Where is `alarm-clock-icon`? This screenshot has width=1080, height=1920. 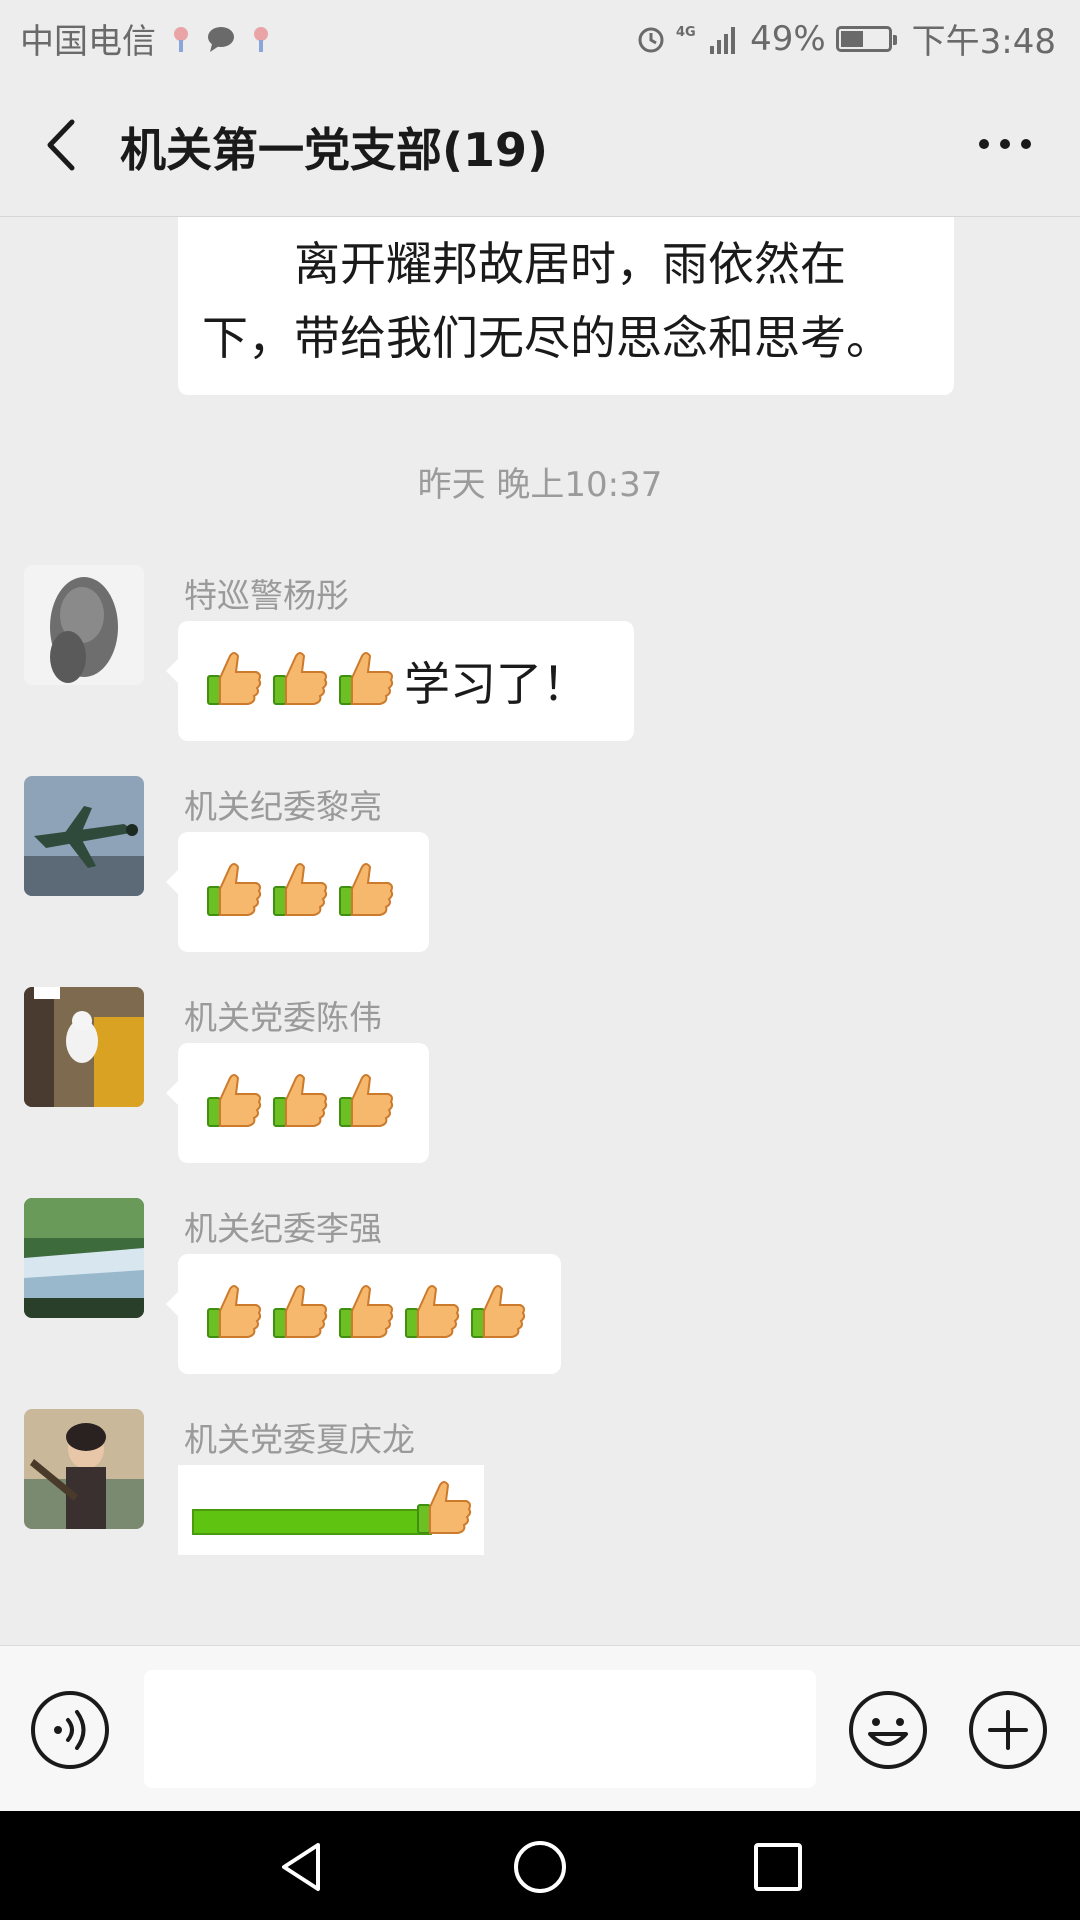 alarm-clock-icon is located at coordinates (651, 39).